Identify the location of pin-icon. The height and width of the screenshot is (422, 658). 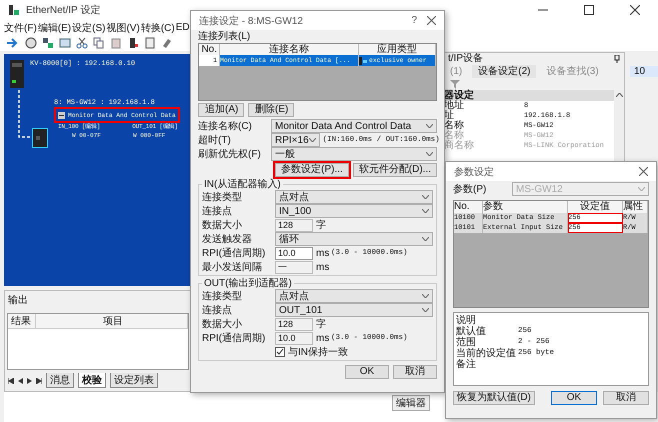
(617, 59).